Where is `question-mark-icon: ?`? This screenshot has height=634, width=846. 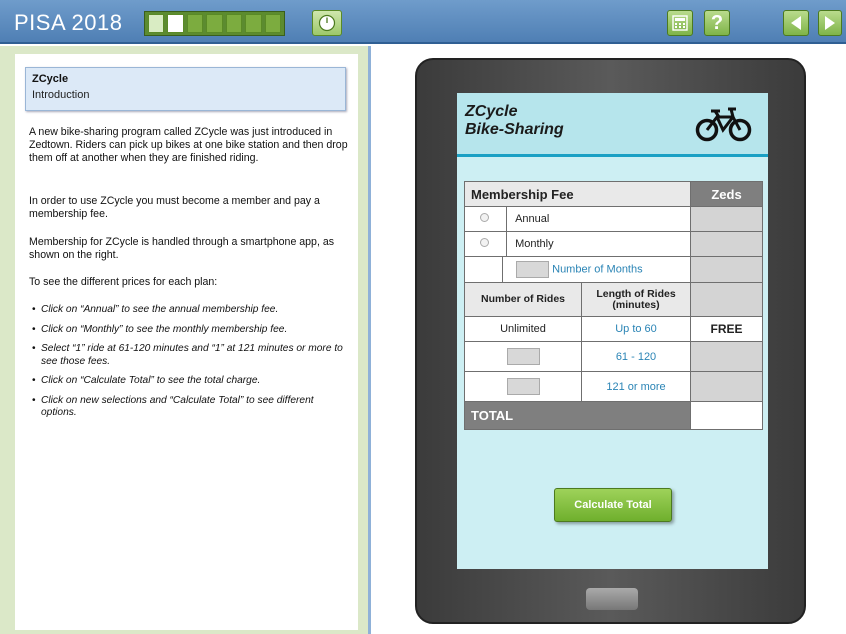 question-mark-icon: ? is located at coordinates (717, 22).